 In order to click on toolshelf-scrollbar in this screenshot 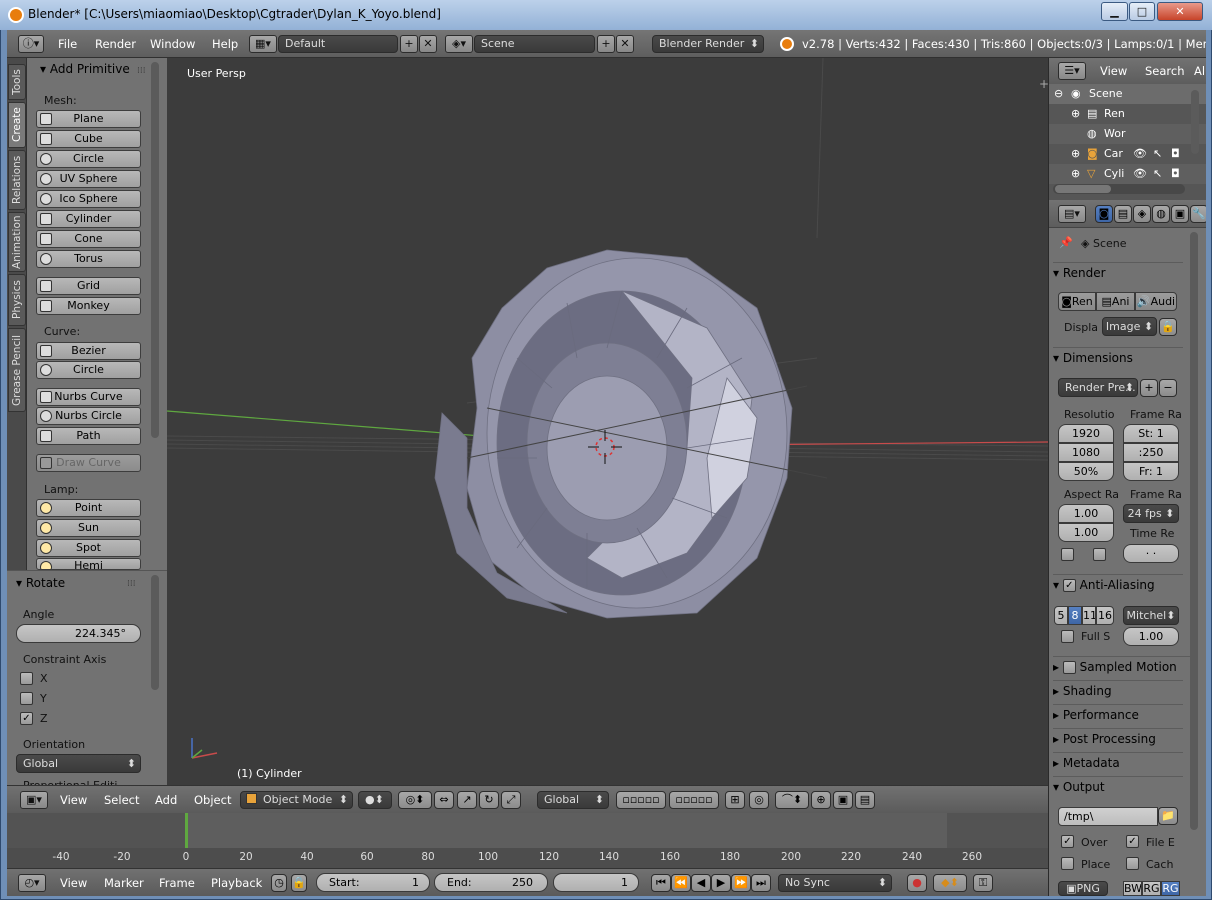, I will do `click(155, 250)`.